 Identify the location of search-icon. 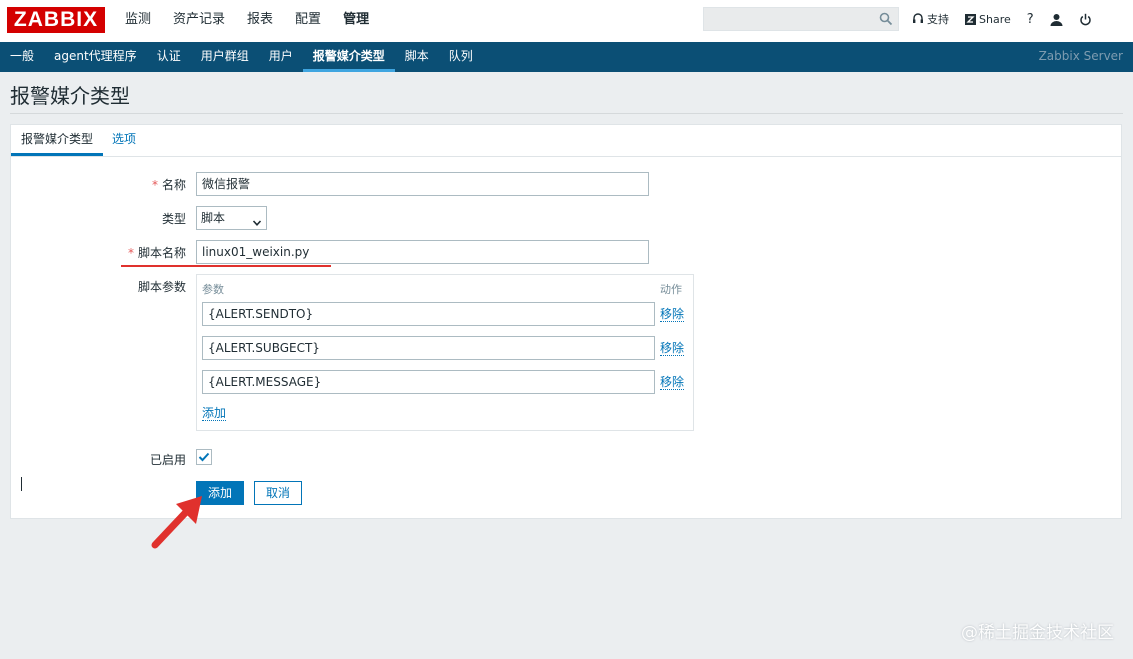
(886, 20).